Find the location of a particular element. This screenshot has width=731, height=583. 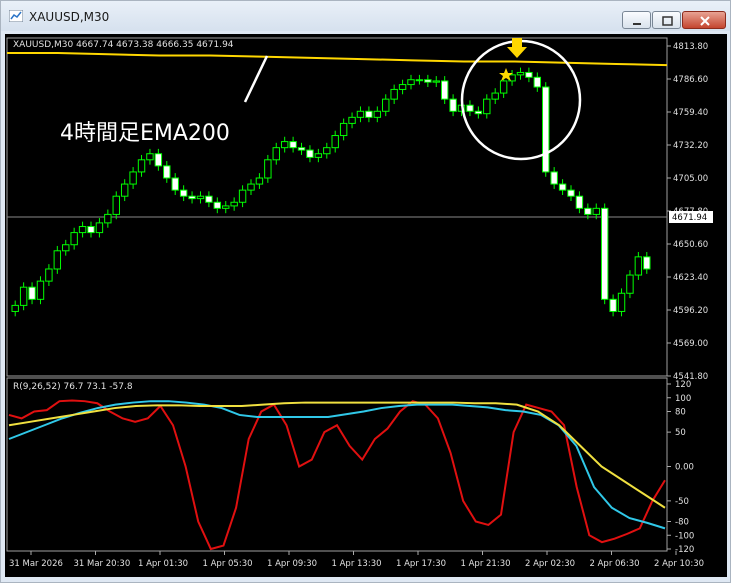

indicator-axis: 120 100 80 50 0.00 -50 -80 -100 -120 is located at coordinates (680, 467).